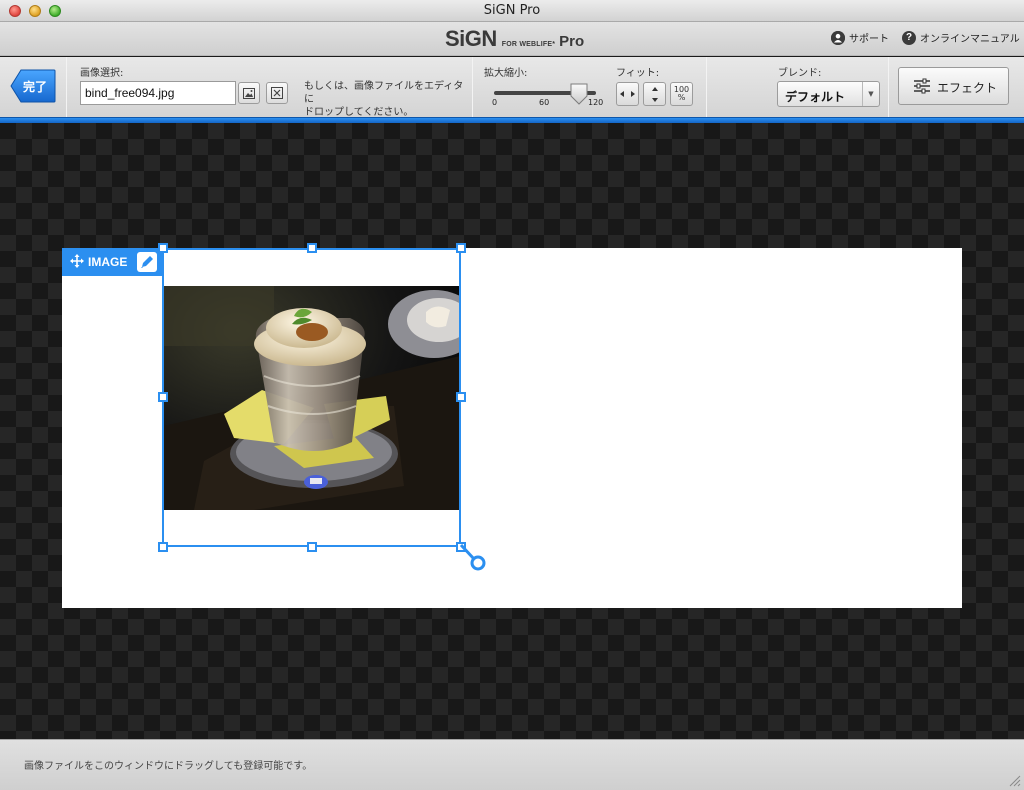 This screenshot has width=1024, height=790. I want to click on fit-height-button, so click(654, 94).